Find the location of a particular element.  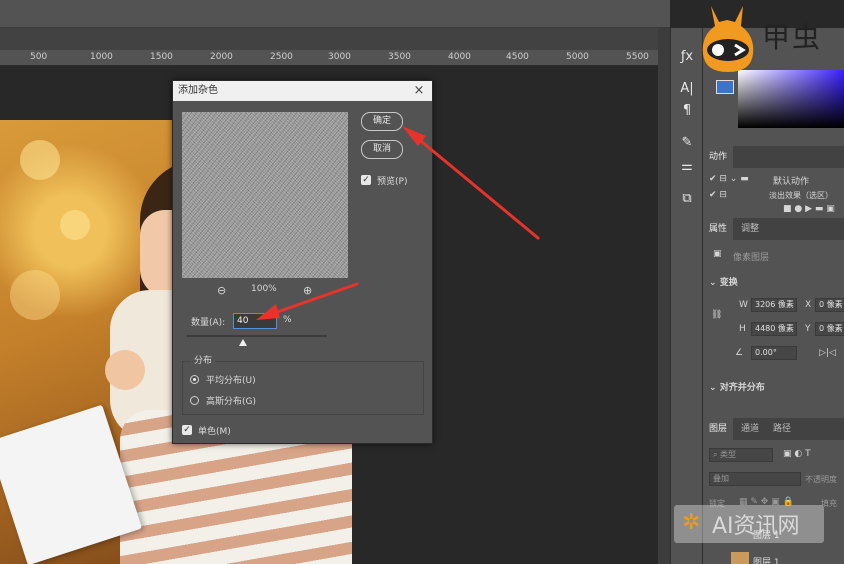

ruler-mark: 4500 is located at coordinates (517, 57).